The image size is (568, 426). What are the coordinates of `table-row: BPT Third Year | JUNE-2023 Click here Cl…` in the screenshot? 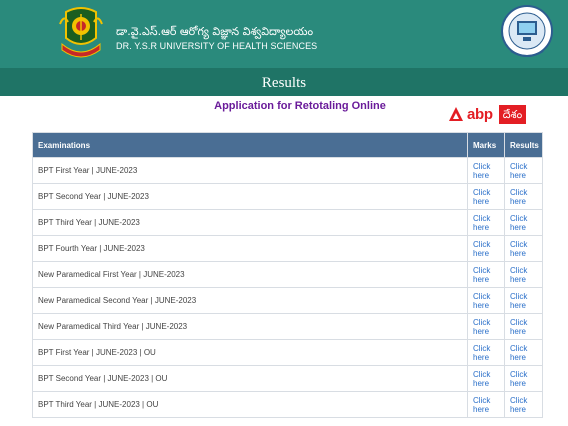 It's located at (287, 222).